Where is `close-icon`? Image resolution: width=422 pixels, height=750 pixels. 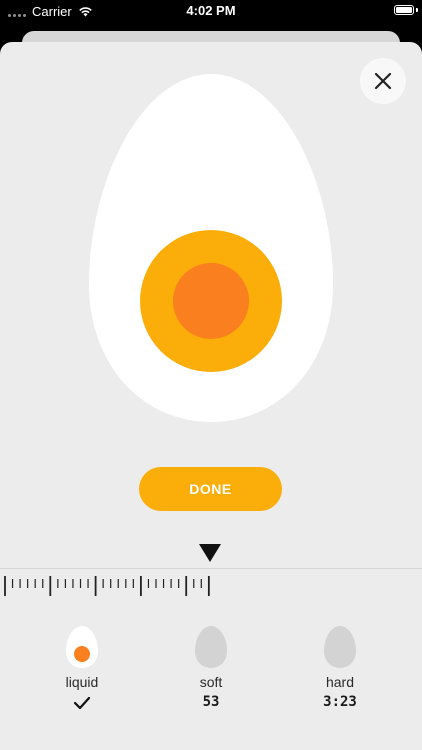 close-icon is located at coordinates (383, 81).